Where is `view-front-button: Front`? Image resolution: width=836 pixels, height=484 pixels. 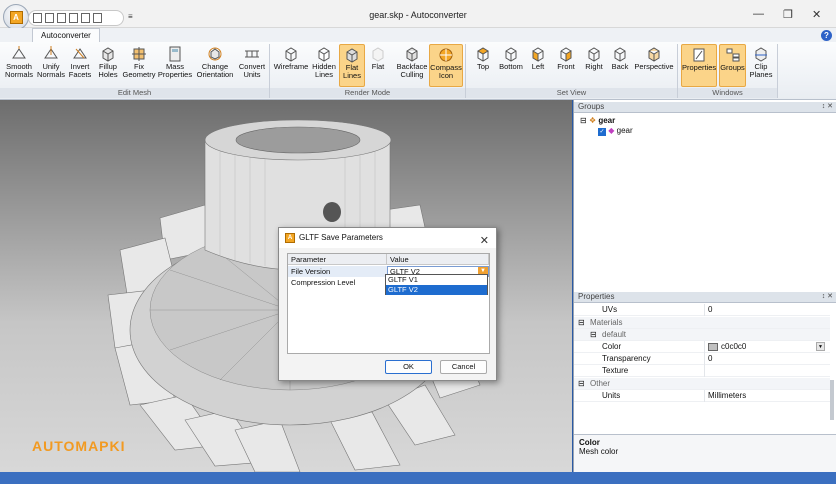
view-front-button: Front is located at coordinates (566, 65).